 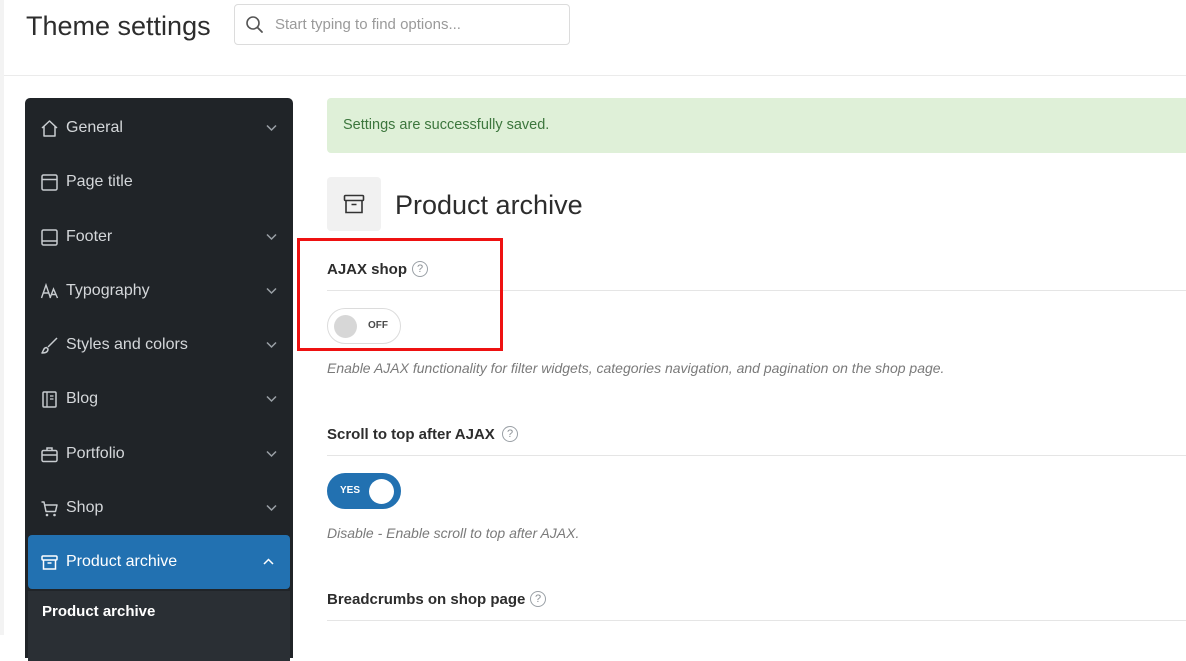 I want to click on search-box, so click(x=402, y=24).